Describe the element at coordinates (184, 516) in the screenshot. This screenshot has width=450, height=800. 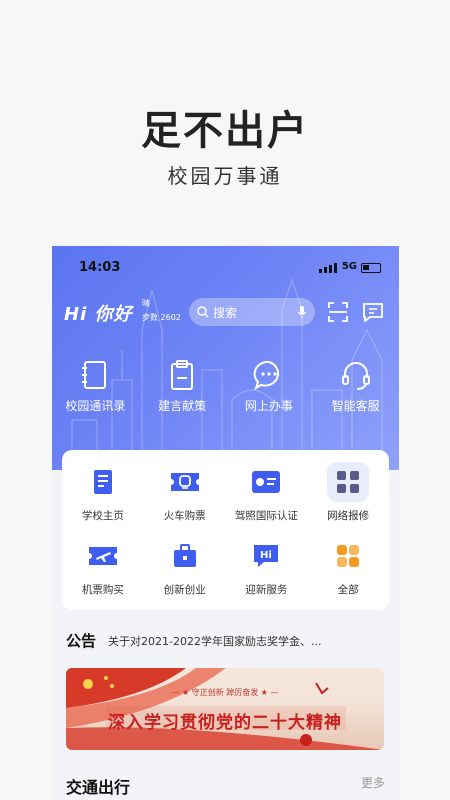
I see `service-label: 火车购票` at that location.